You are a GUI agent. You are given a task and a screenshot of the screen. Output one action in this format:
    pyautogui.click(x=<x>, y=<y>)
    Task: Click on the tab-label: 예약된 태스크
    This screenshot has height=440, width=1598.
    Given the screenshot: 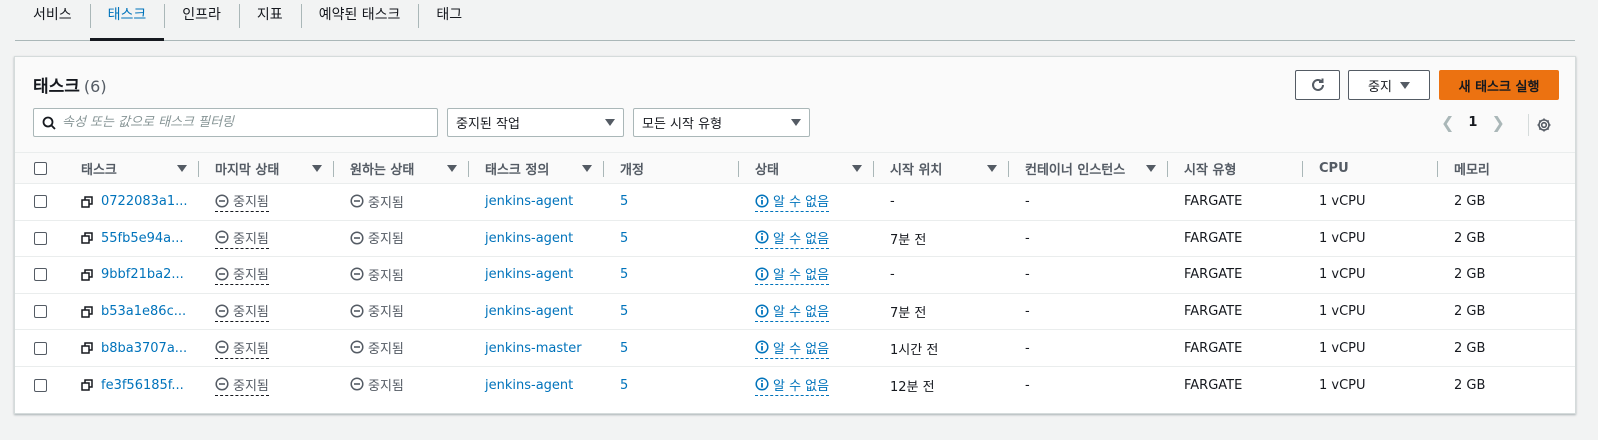 What is the action you would take?
    pyautogui.click(x=359, y=15)
    